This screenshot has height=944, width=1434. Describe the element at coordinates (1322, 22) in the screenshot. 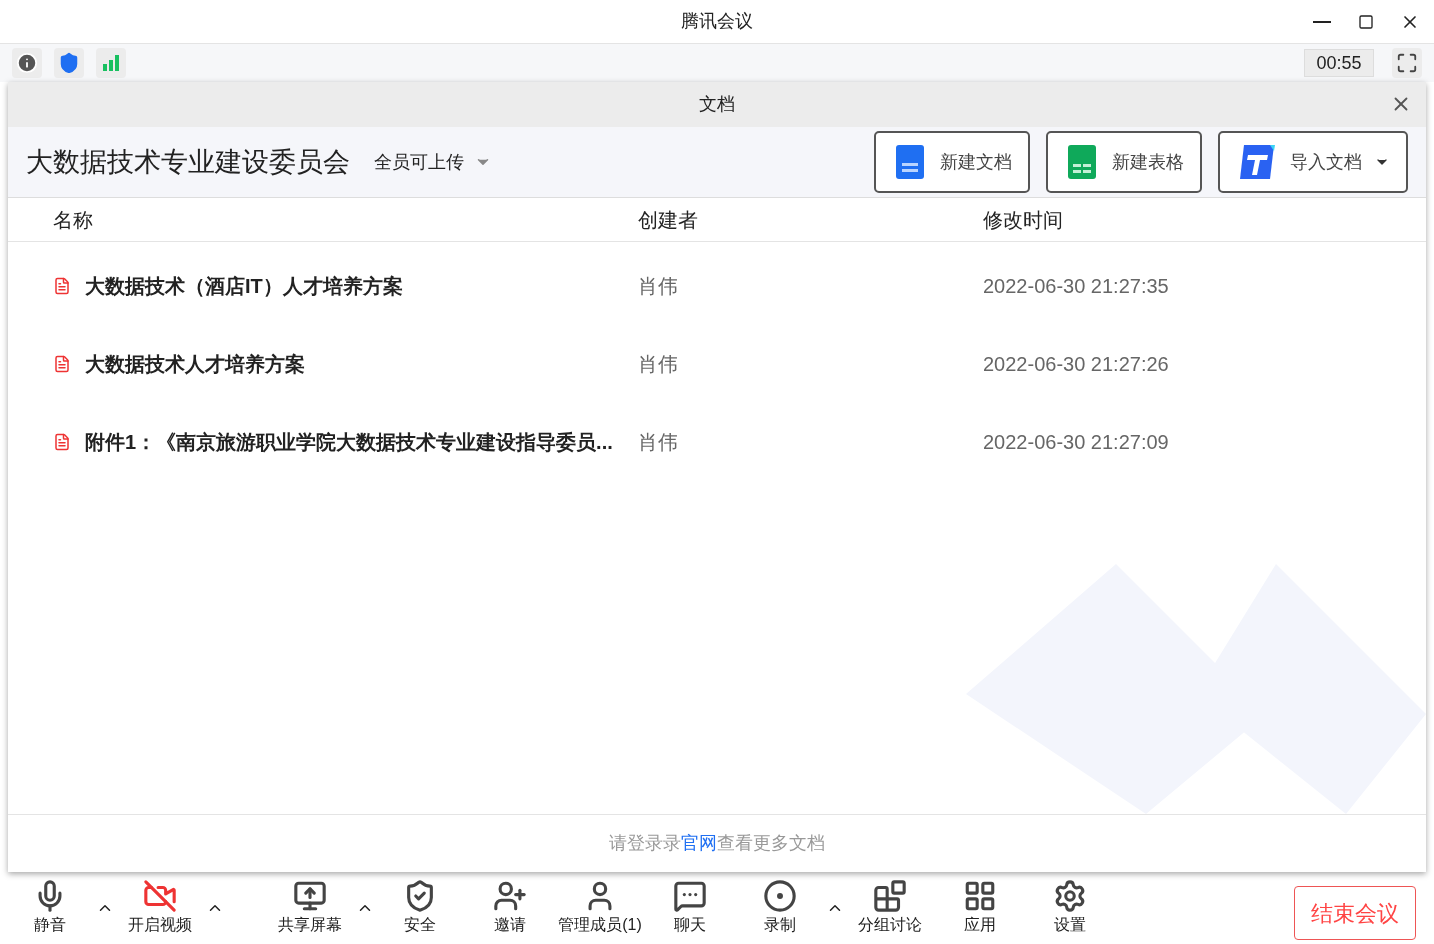

I see `minimize-icon` at that location.